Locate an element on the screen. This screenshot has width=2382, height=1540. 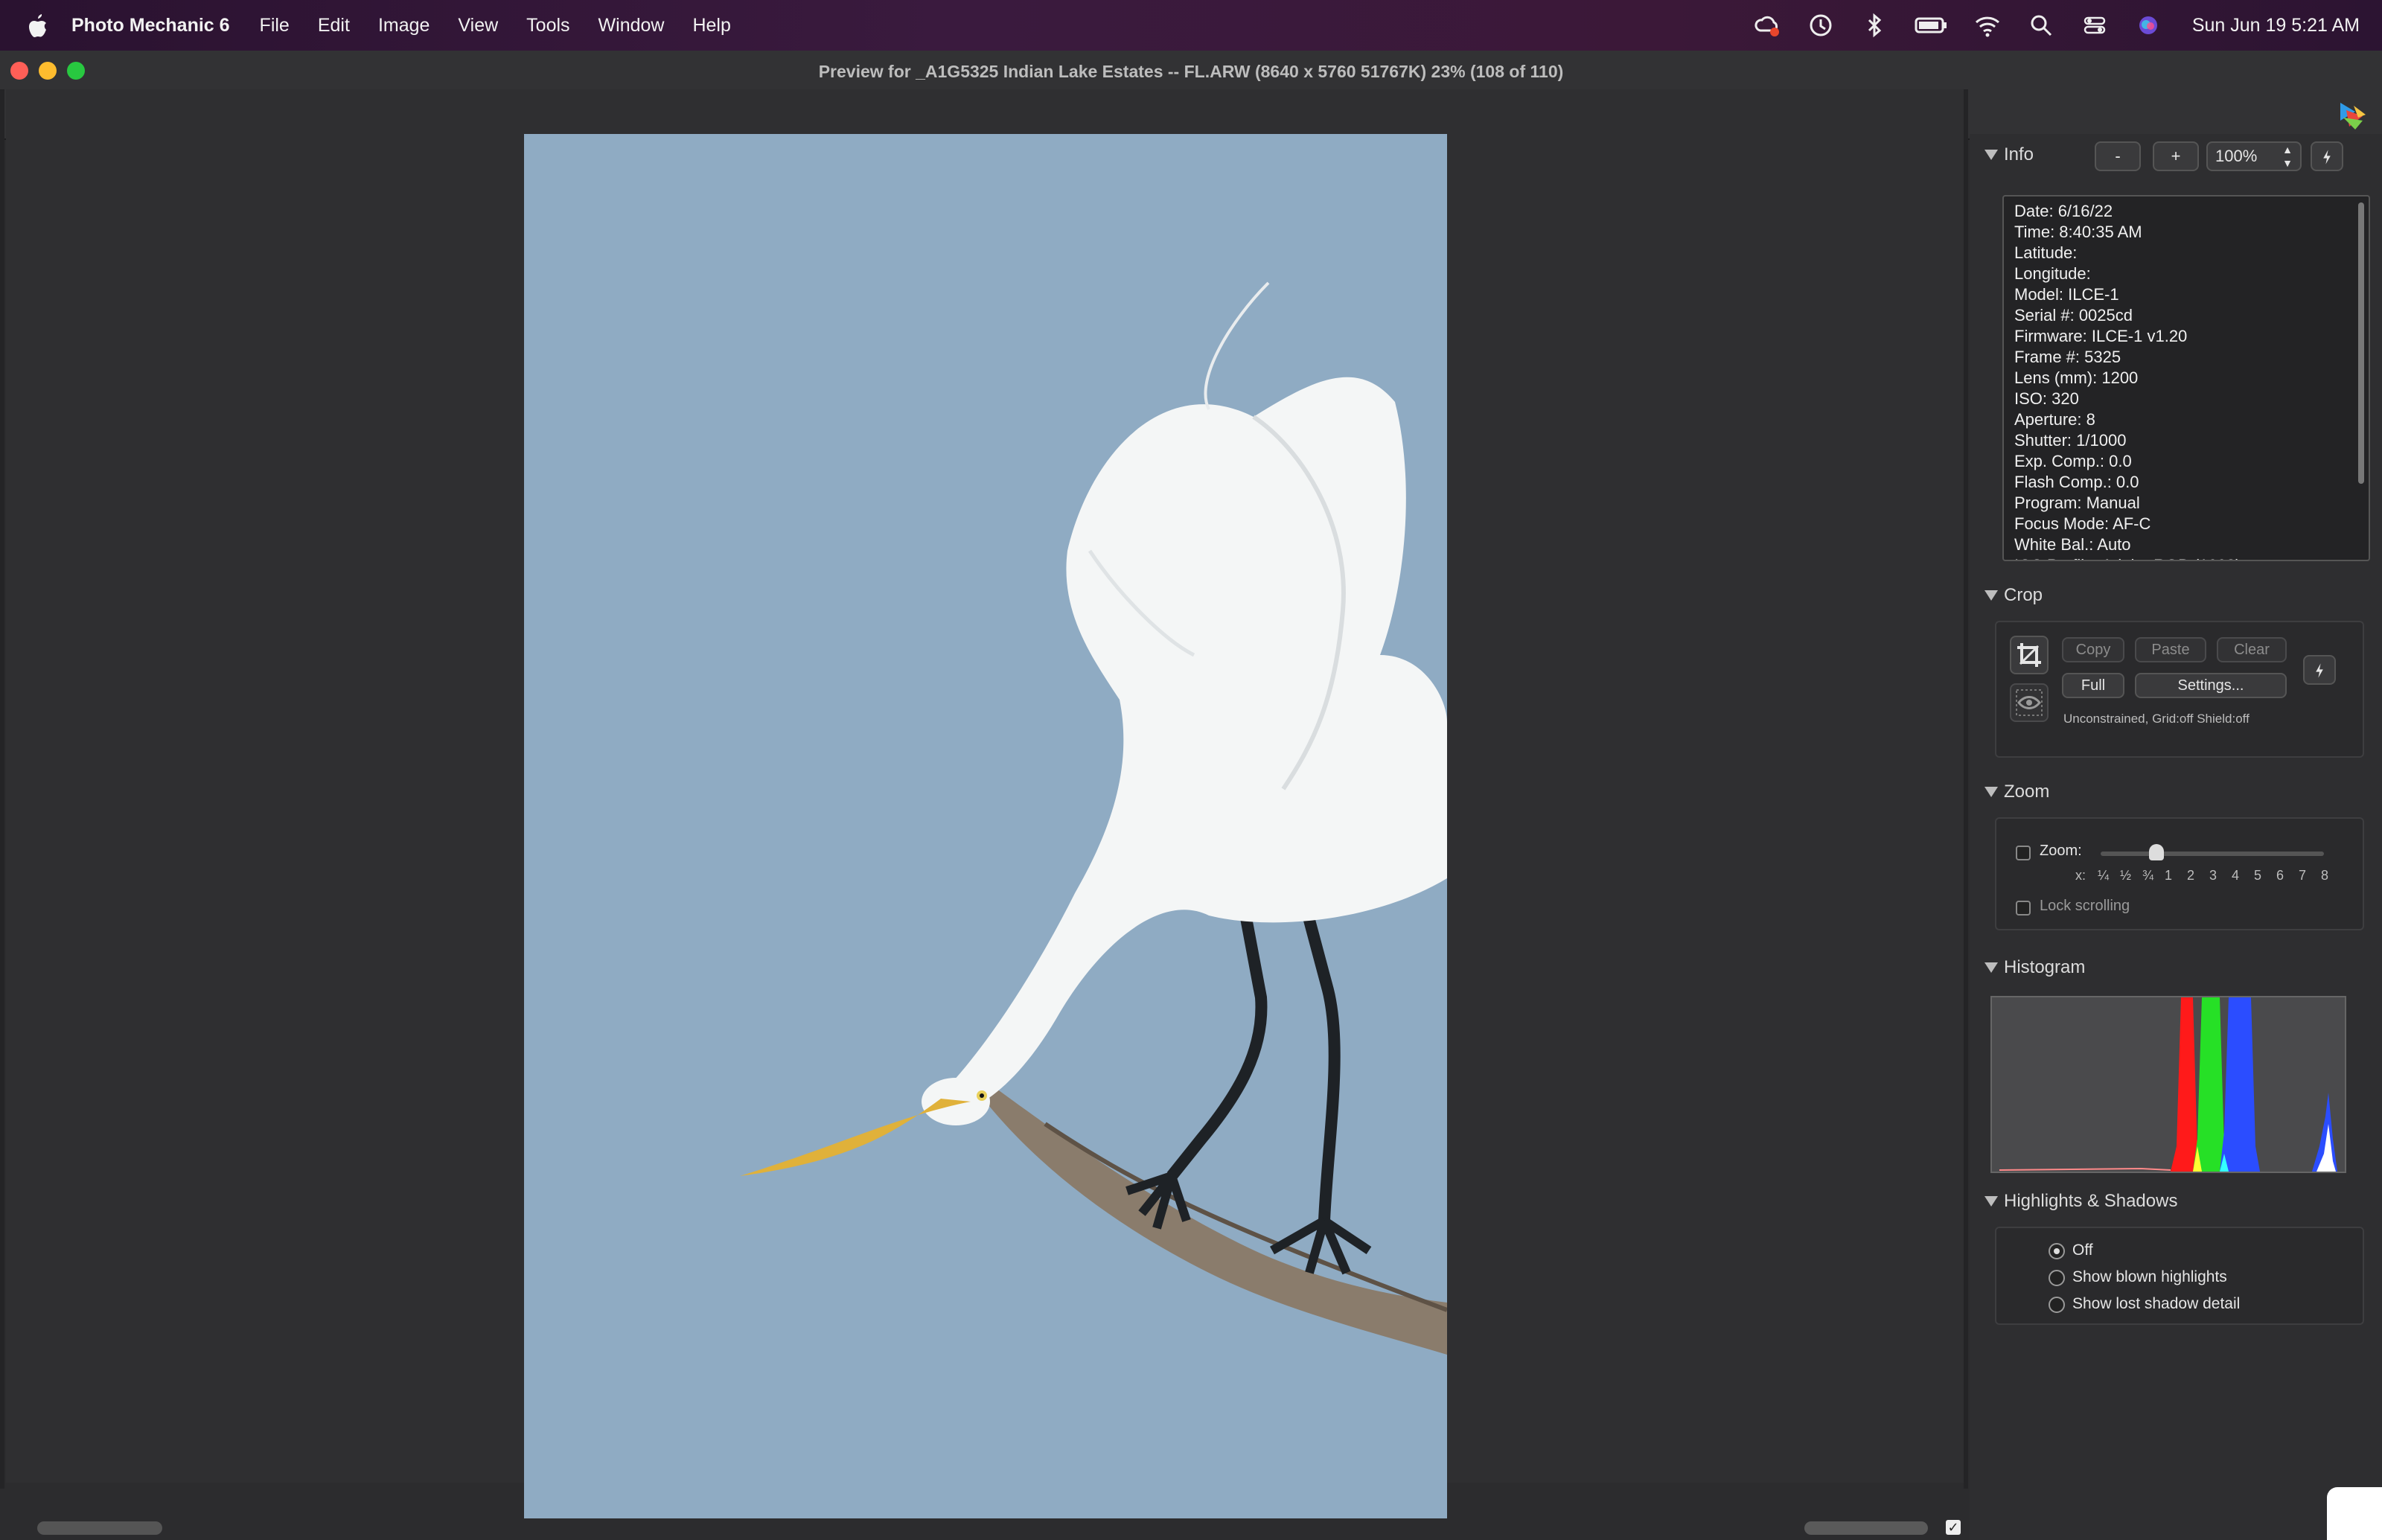
lock-scrolling-checkbox is located at coordinates (2023, 909).